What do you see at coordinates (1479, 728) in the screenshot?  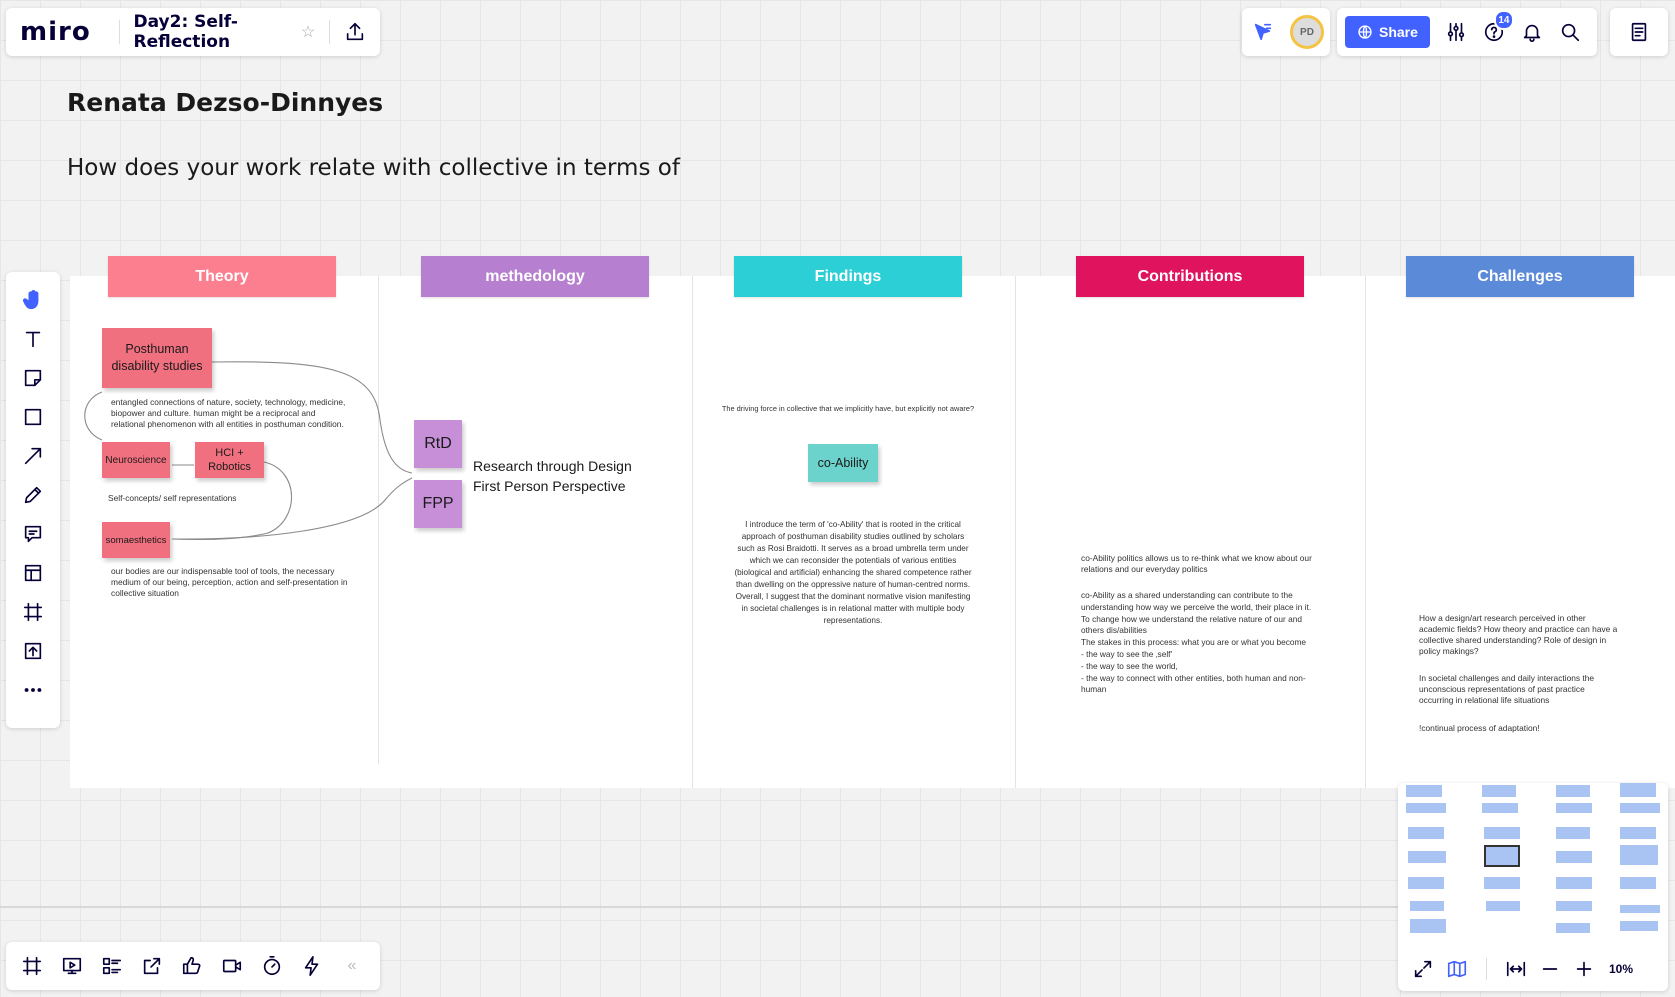 I see `text-challenges-3: !continual process of adaptation!` at bounding box center [1479, 728].